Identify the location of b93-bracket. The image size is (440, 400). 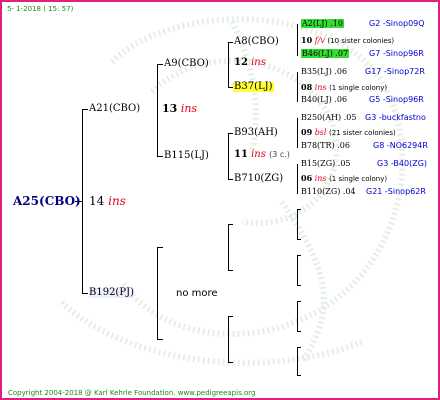
(297, 133).